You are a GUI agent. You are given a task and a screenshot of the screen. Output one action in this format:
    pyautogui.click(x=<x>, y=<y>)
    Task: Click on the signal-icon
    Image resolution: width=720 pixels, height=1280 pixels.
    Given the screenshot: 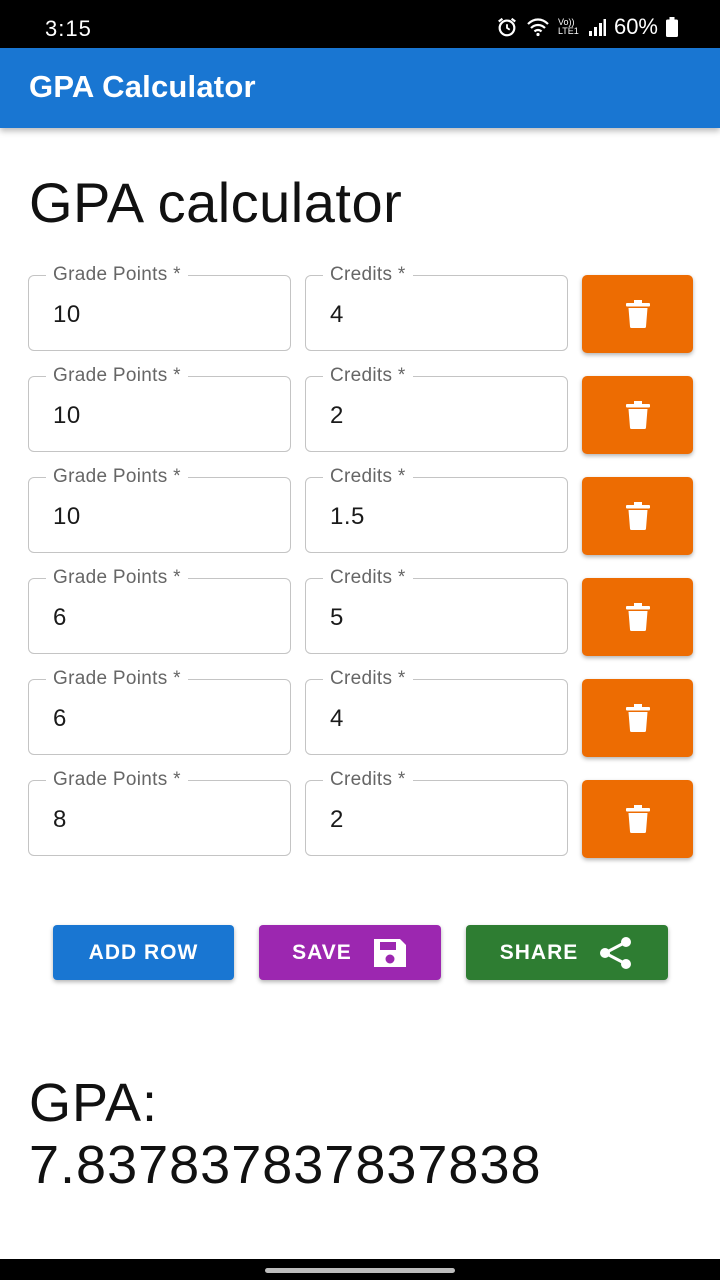 What is the action you would take?
    pyautogui.click(x=597, y=27)
    